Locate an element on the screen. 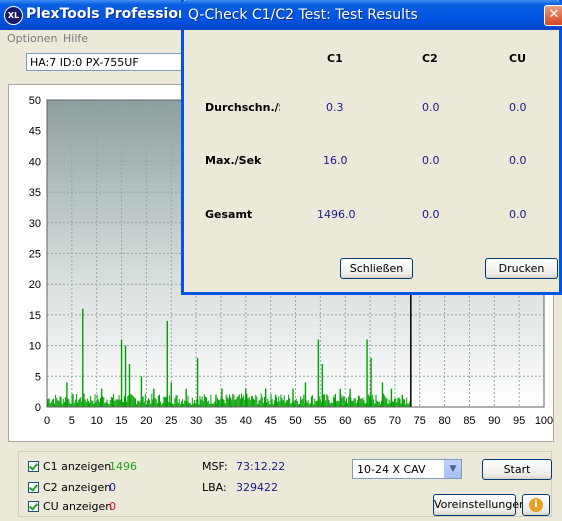 This screenshot has width=562, height=521. show-c2-label: C2 anzeigen is located at coordinates (77, 487).